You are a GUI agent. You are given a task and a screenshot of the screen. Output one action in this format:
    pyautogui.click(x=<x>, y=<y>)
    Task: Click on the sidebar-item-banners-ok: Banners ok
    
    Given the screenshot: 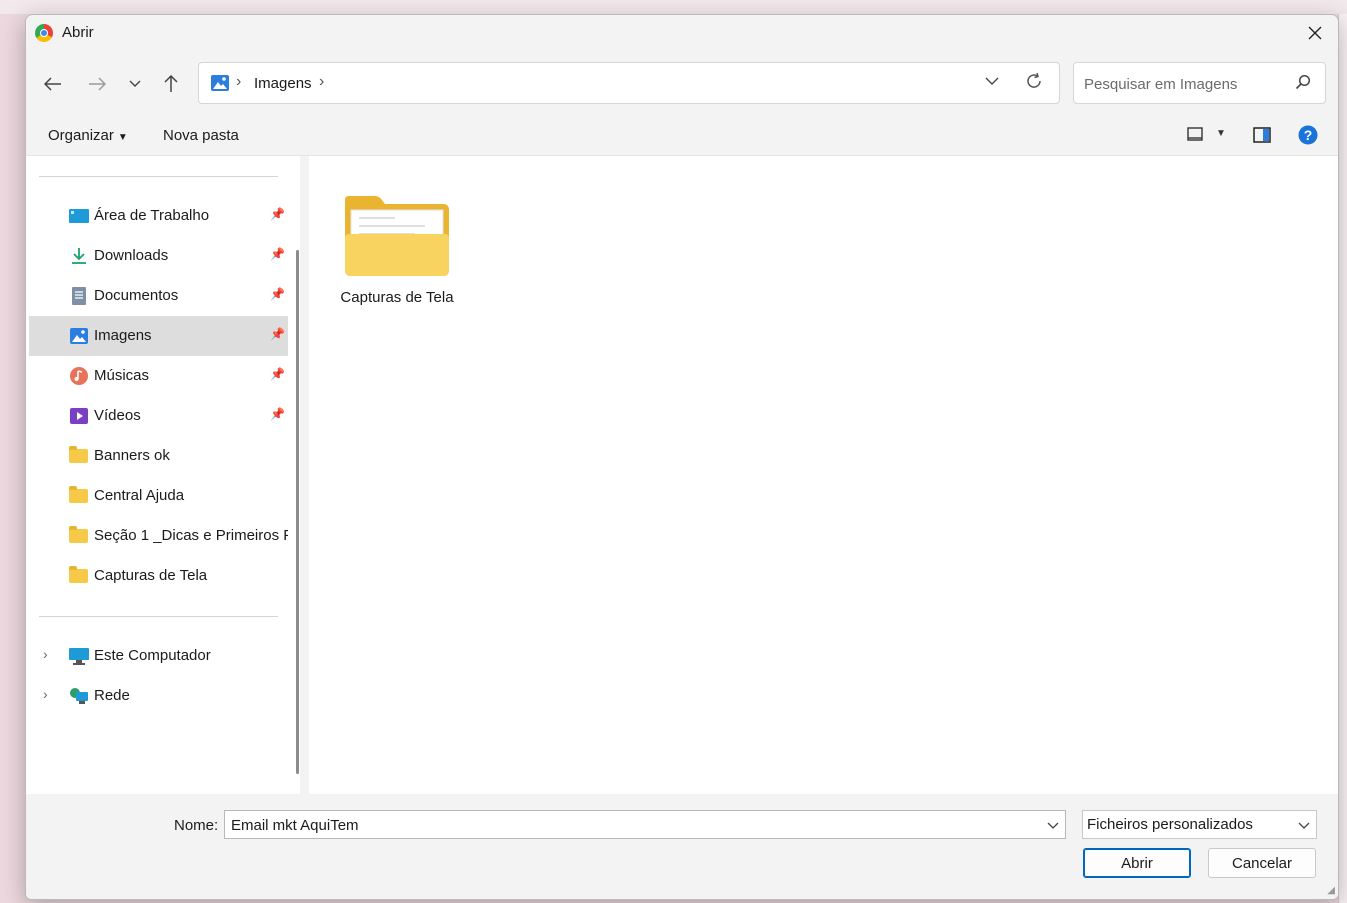 What is the action you would take?
    pyautogui.click(x=158, y=456)
    